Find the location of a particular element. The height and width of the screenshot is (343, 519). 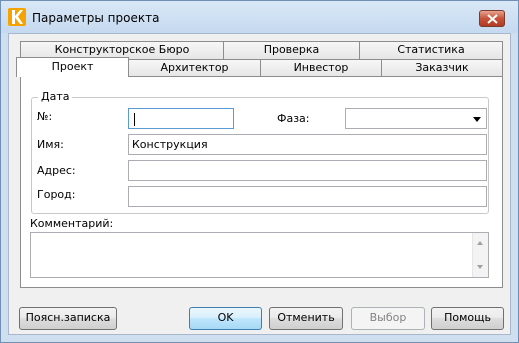

comment-label: Комментарий: is located at coordinates (72, 223).